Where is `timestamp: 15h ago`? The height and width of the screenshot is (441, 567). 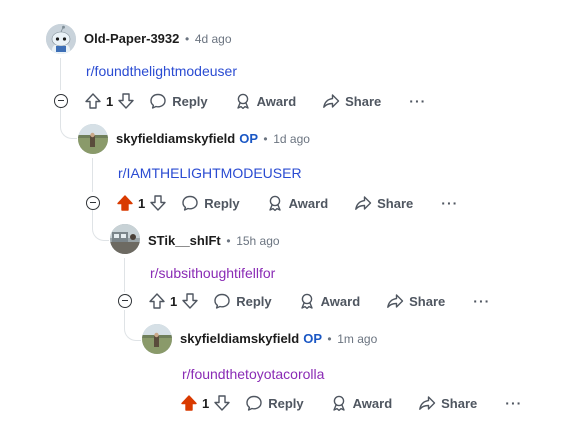 timestamp: 15h ago is located at coordinates (257, 241).